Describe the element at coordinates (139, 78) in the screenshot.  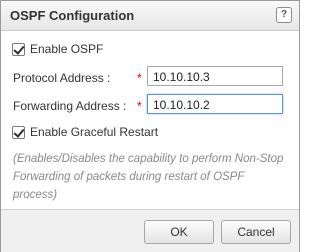
I see `protocol-address-required-marker: *` at that location.